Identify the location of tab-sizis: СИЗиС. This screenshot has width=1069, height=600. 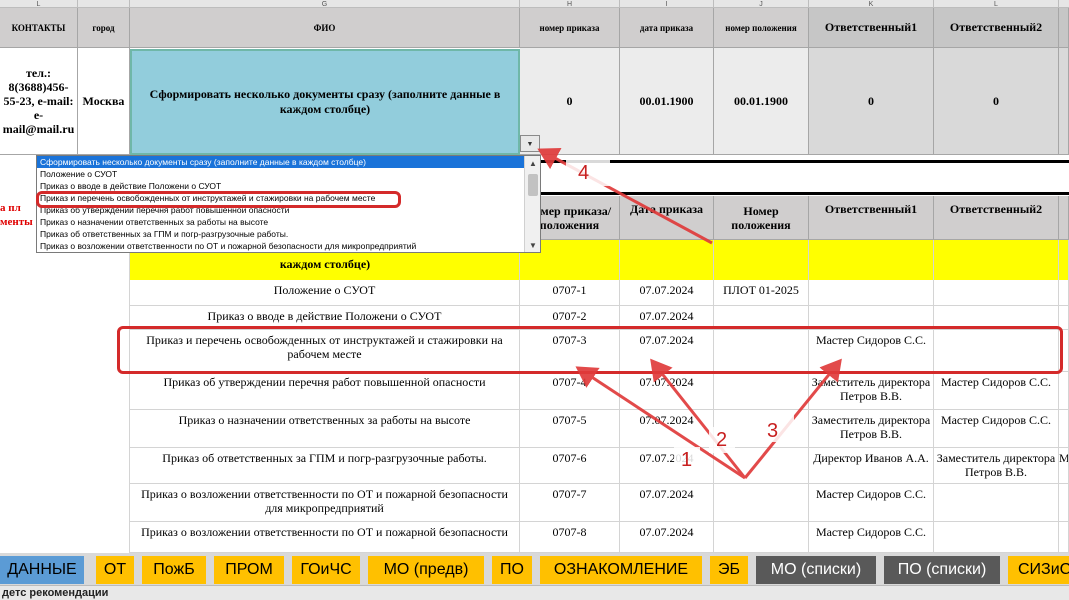
(1038, 570).